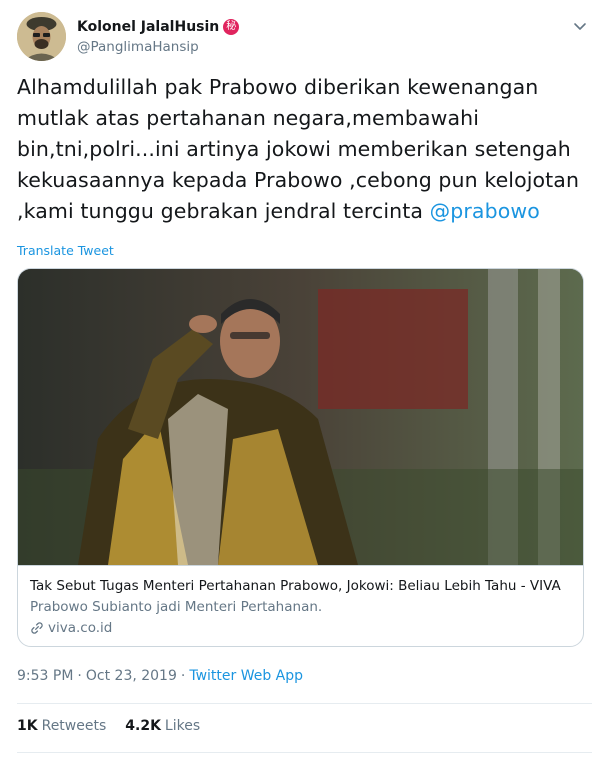 This screenshot has width=606, height=764. I want to click on tweet-date: Oct 23, 2019, so click(131, 676).